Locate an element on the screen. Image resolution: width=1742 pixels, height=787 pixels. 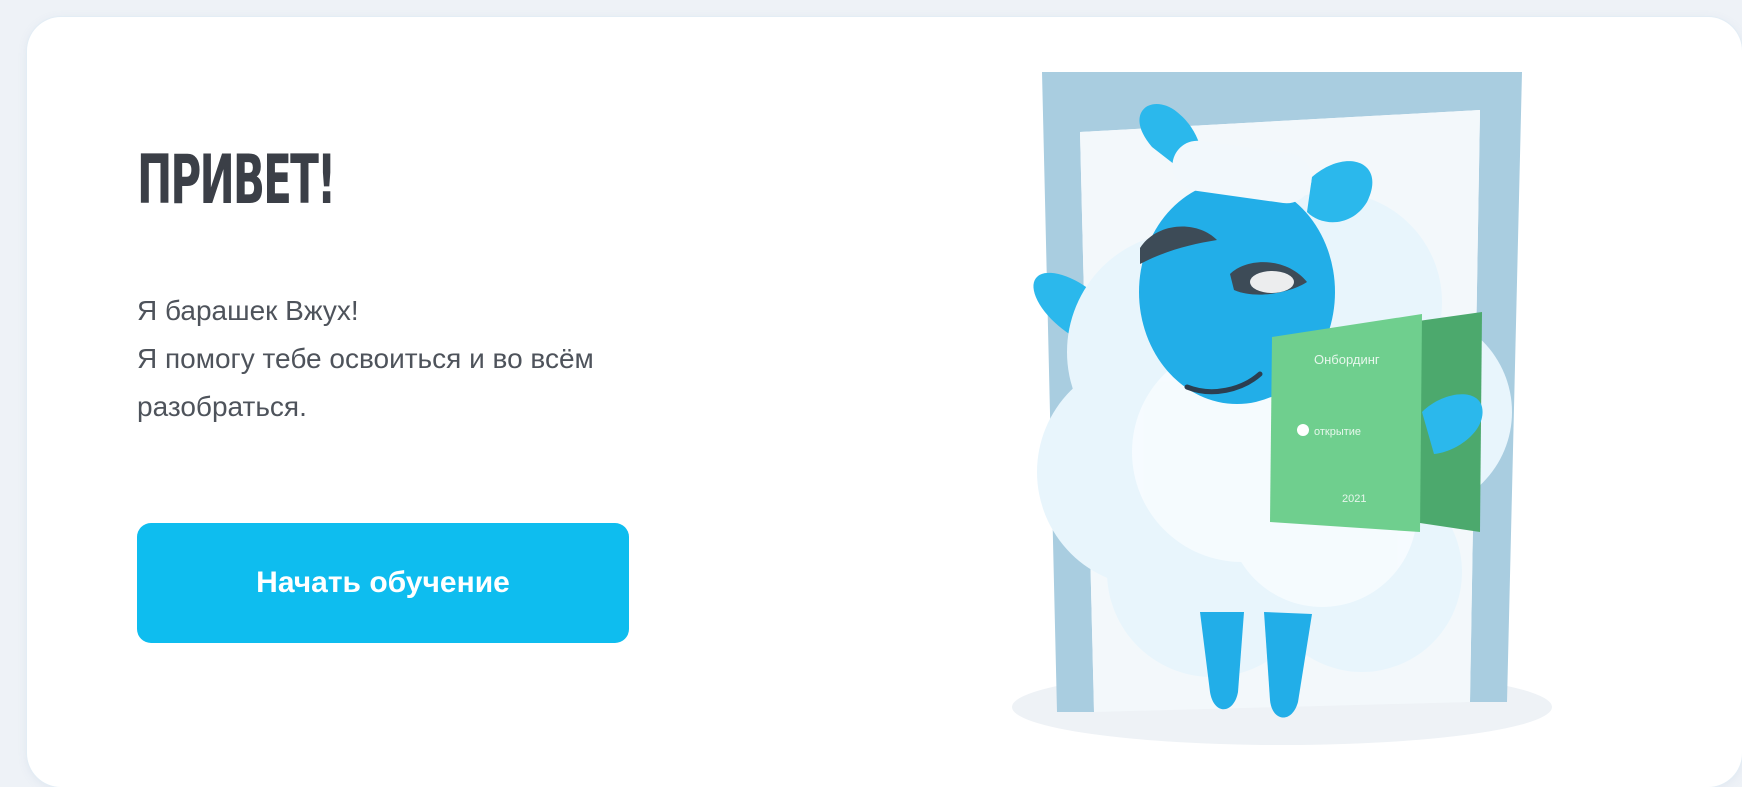
book-year: 2021 is located at coordinates (1354, 499).